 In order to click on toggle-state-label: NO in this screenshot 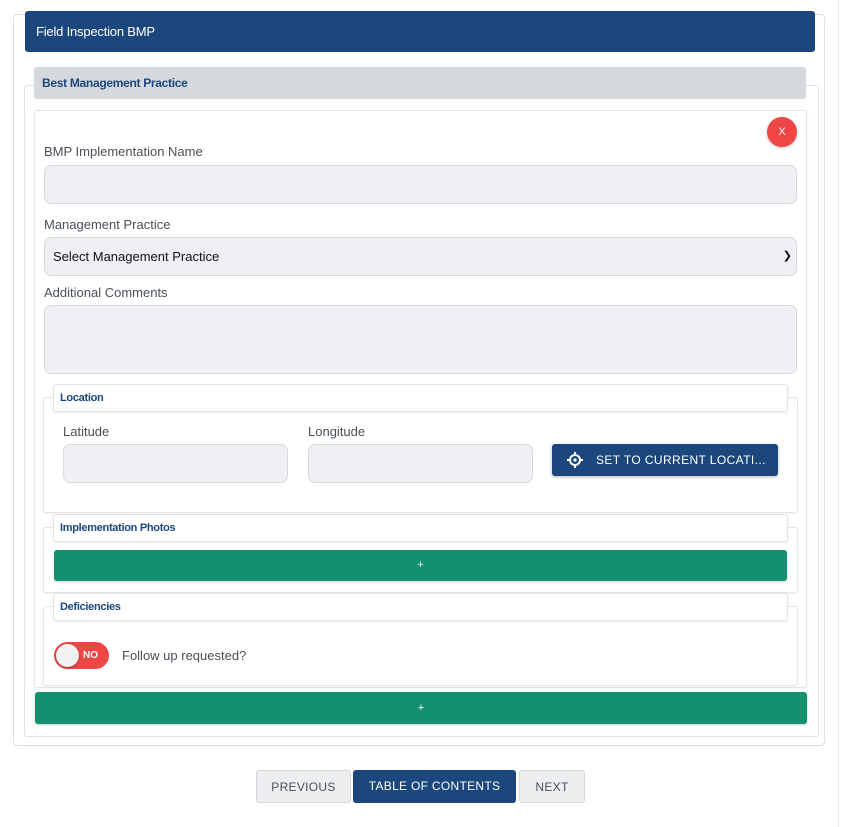, I will do `click(90, 655)`.